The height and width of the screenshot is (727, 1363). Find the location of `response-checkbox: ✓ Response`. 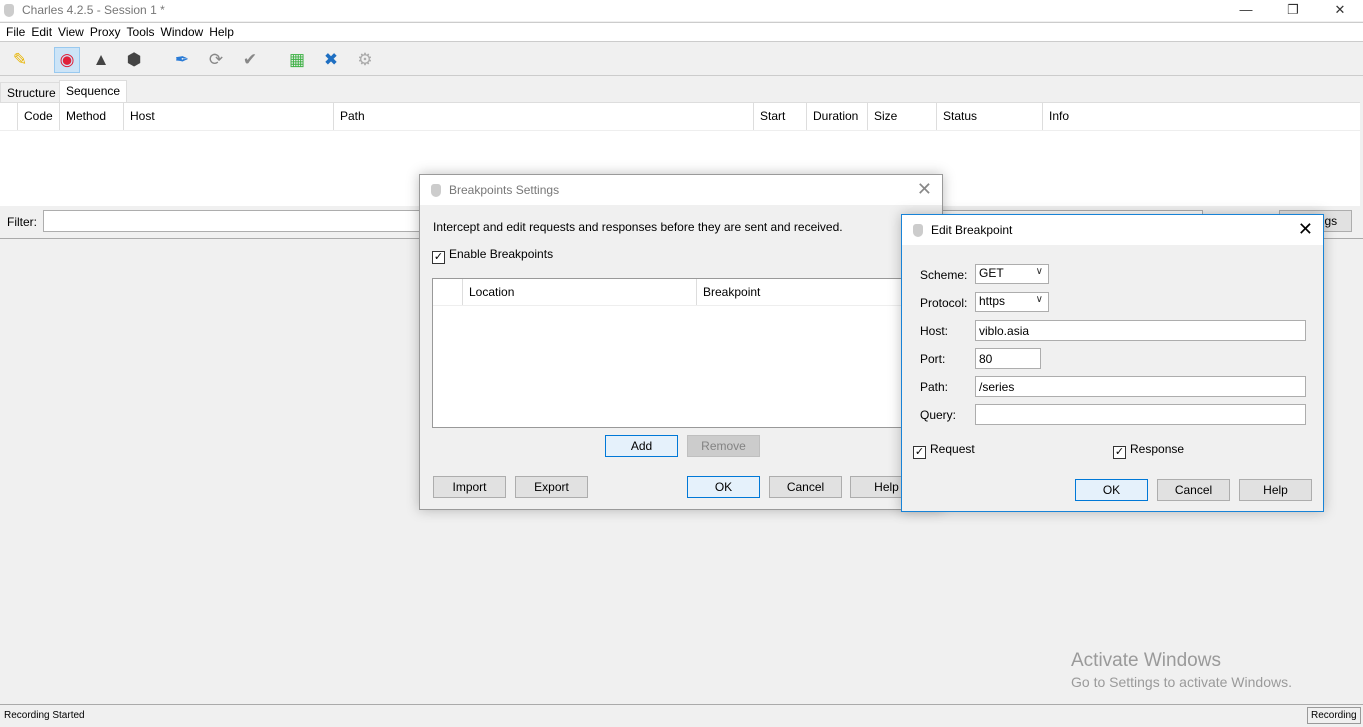

response-checkbox: ✓ Response is located at coordinates (1148, 450).